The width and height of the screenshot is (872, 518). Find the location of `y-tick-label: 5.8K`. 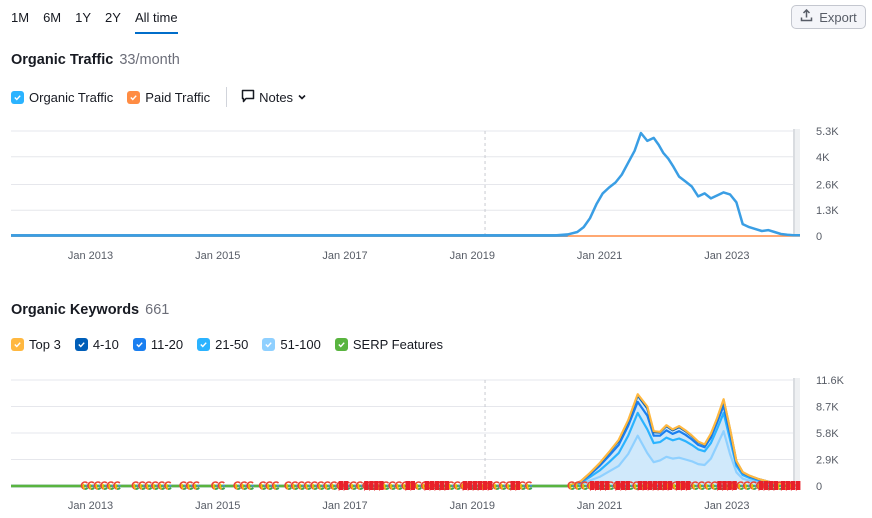

y-tick-label: 5.8K is located at coordinates (827, 434).